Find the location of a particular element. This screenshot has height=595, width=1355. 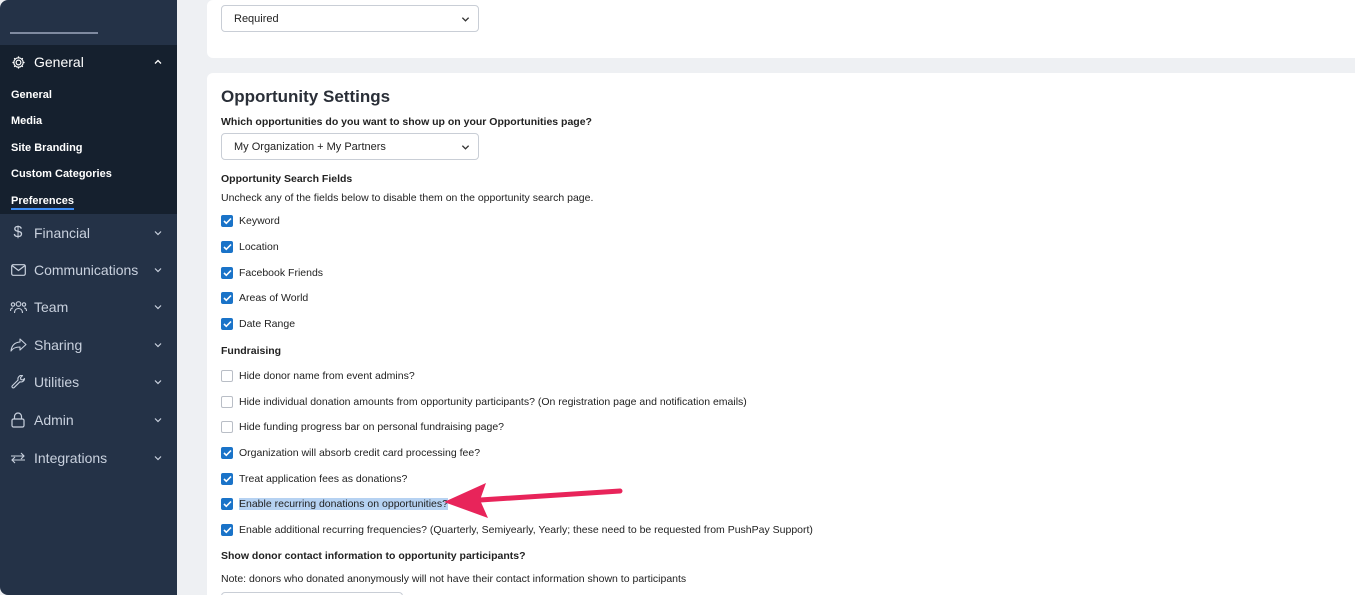

opportunities-select: My Organization + My Partners is located at coordinates (350, 146).